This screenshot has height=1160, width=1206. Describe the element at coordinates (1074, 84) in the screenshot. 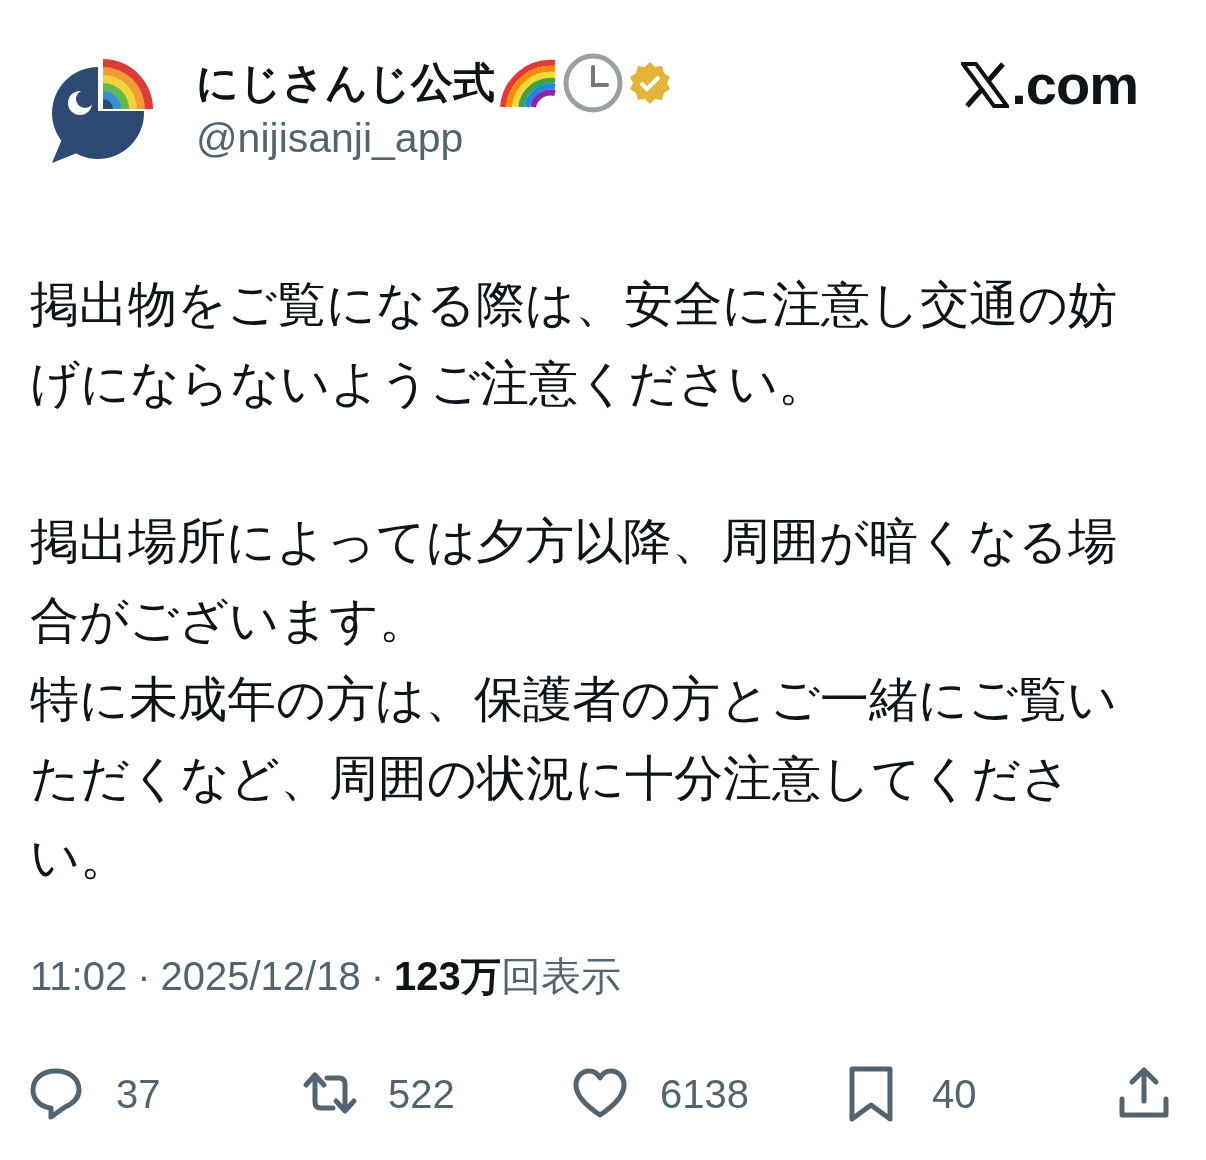

I see `brand-domain: .com` at that location.